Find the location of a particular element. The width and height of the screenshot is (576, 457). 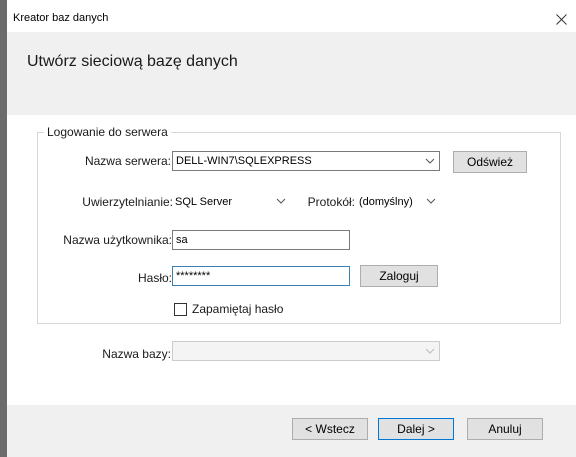

password-value: ******** is located at coordinates (193, 276).